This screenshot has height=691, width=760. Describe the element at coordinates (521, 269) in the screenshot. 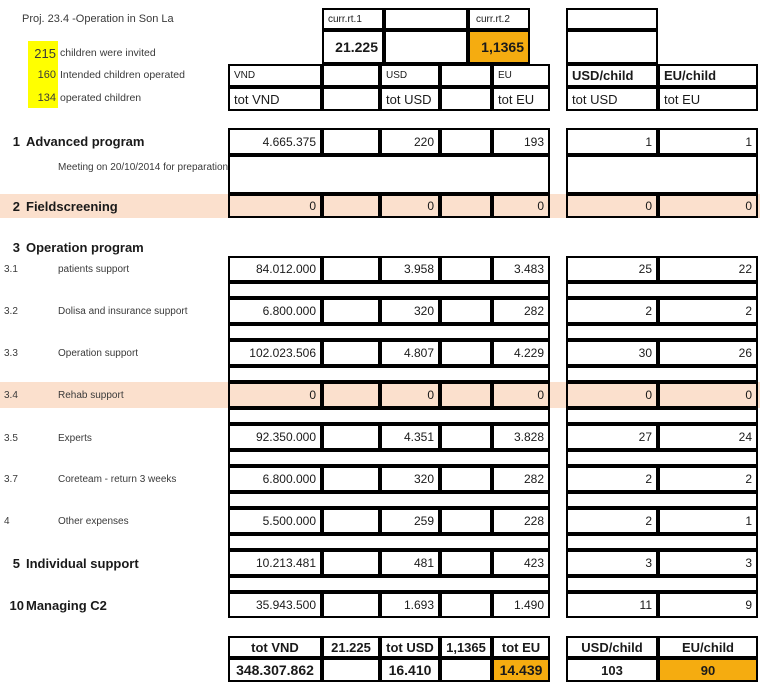

I see `cell-eu-patients-support: 3.483` at that location.